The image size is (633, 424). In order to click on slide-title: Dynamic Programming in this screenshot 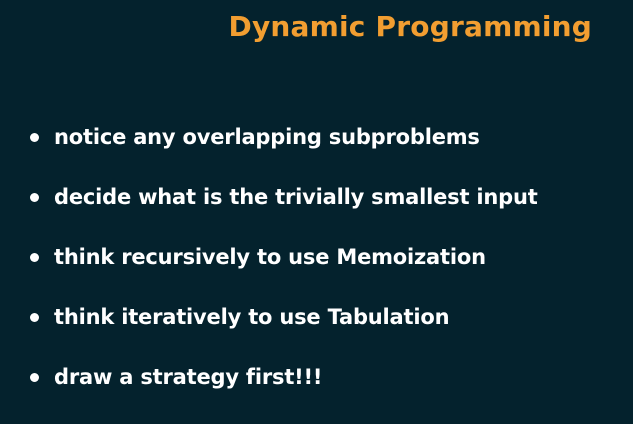, I will do `click(410, 26)`.